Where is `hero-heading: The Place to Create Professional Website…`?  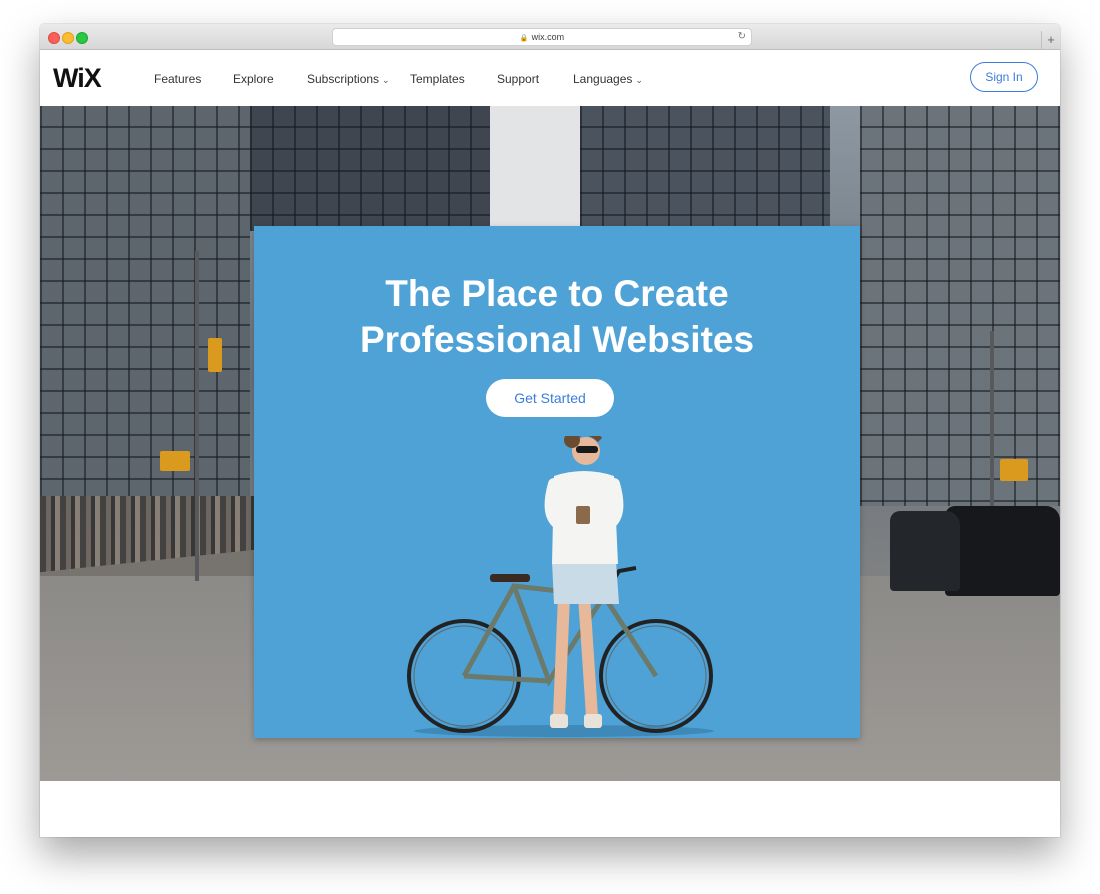
hero-heading: The Place to Create Professional Website… is located at coordinates (557, 317).